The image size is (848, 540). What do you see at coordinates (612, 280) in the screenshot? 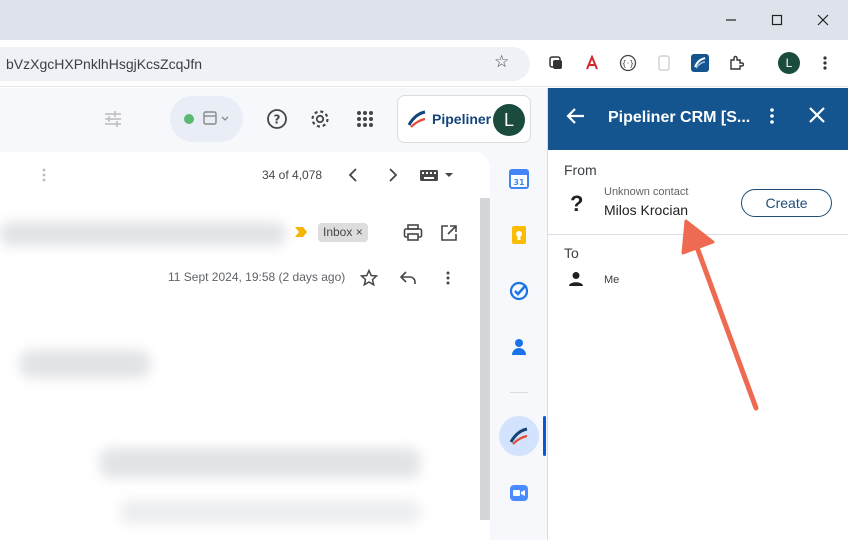
I see `recipient-name: Me` at bounding box center [612, 280].